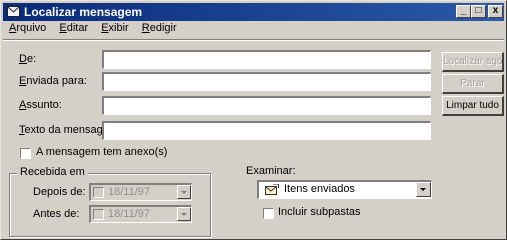 This screenshot has width=507, height=240. Describe the element at coordinates (253, 12) in the screenshot. I see `title-bar: Localizar mensagem _ □ x` at that location.